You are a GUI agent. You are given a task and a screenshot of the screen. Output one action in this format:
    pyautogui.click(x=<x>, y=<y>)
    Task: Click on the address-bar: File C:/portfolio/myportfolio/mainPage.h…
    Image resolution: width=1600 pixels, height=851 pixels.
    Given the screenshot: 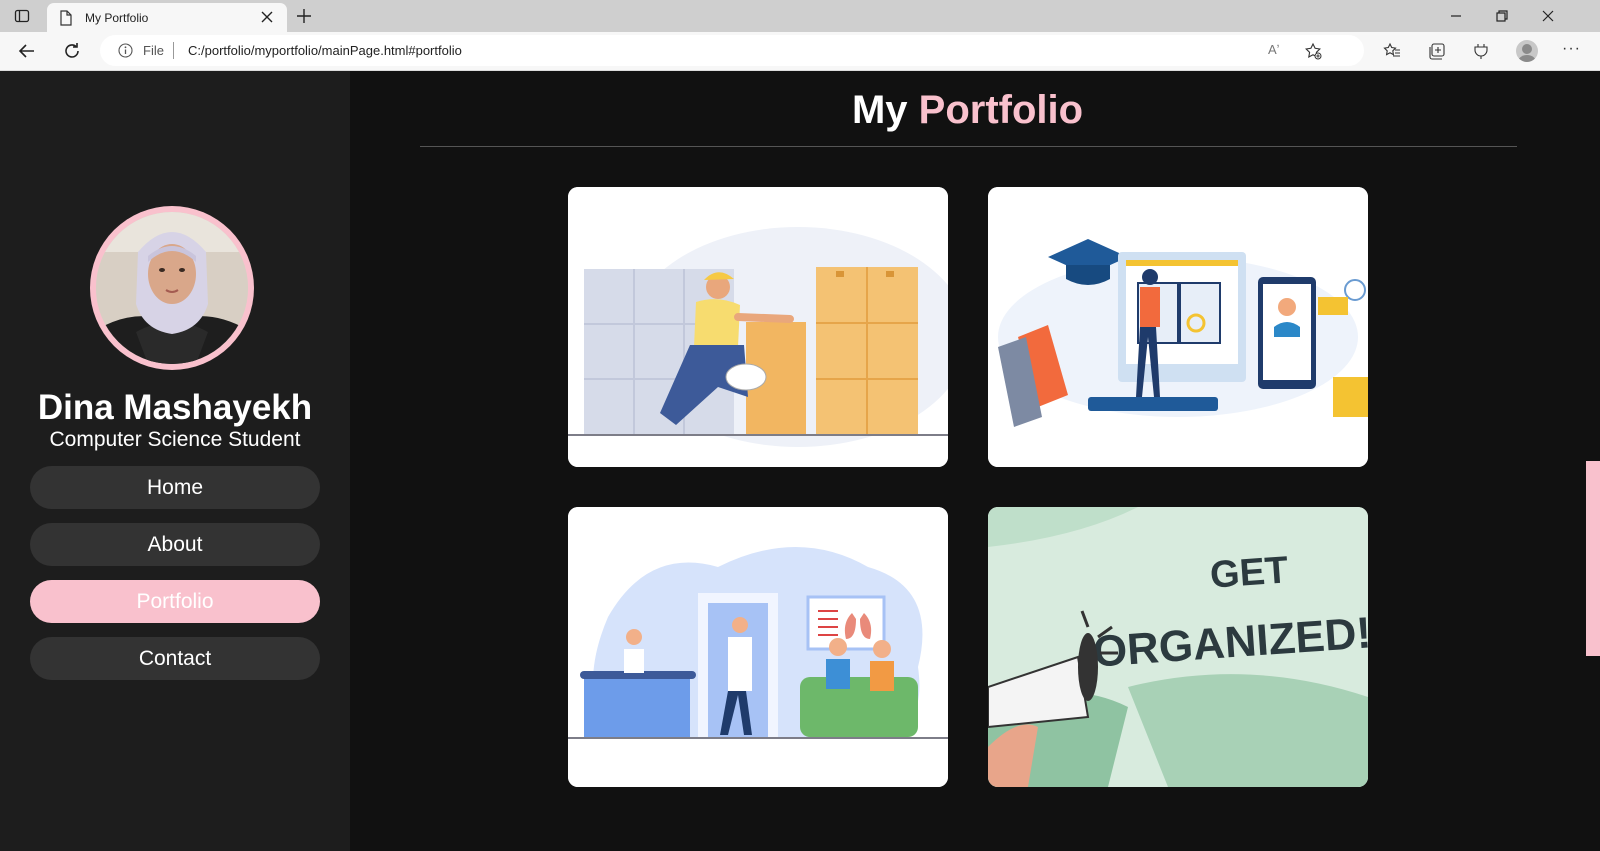 What is the action you would take?
    pyautogui.click(x=732, y=50)
    